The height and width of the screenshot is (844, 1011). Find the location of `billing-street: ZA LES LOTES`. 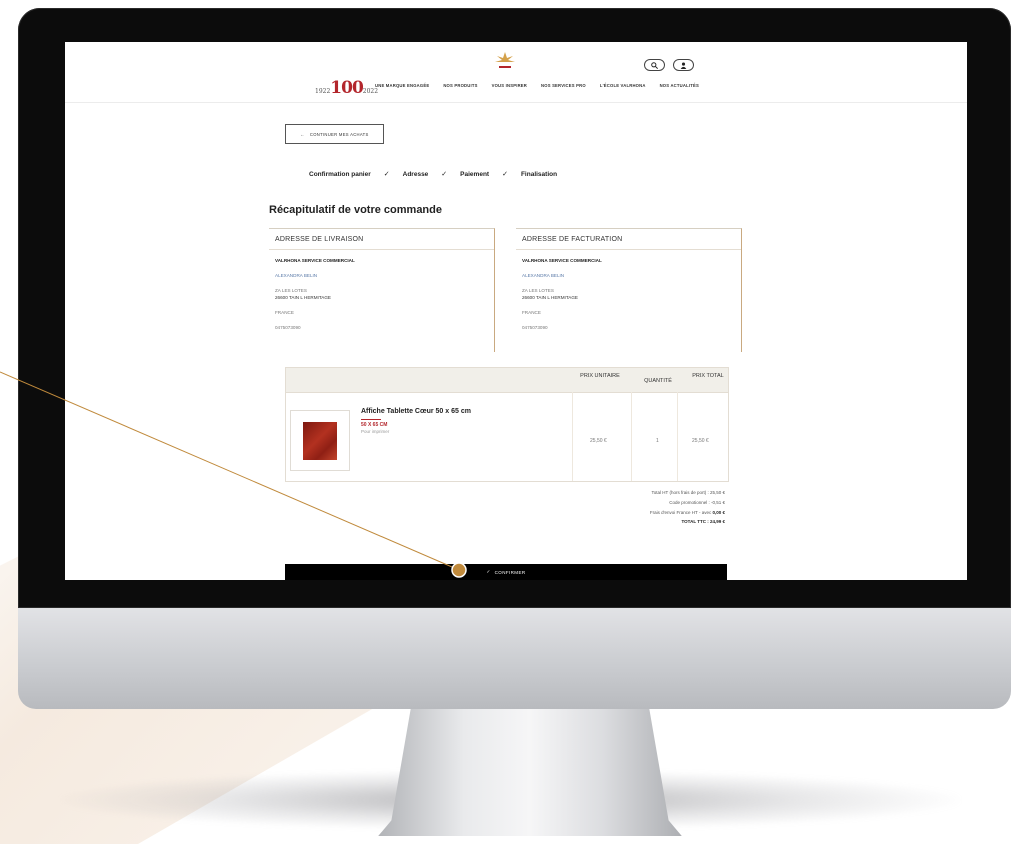

billing-street: ZA LES LOTES is located at coordinates (538, 291).